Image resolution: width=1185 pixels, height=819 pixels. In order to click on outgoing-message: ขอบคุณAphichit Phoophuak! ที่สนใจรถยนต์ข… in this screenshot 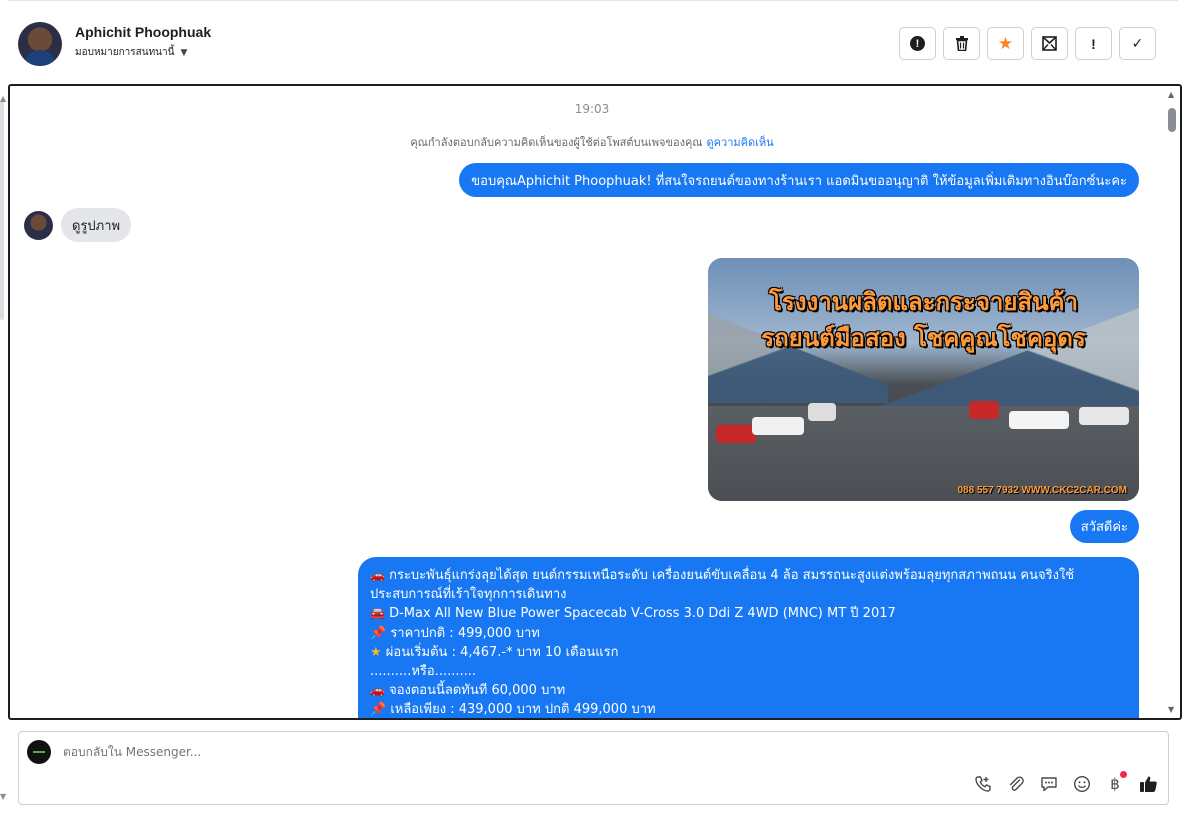, I will do `click(799, 180)`.